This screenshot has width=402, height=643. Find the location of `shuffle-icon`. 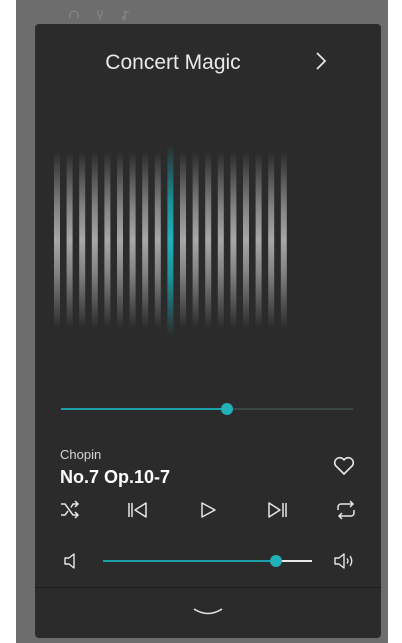

shuffle-icon is located at coordinates (70, 510).